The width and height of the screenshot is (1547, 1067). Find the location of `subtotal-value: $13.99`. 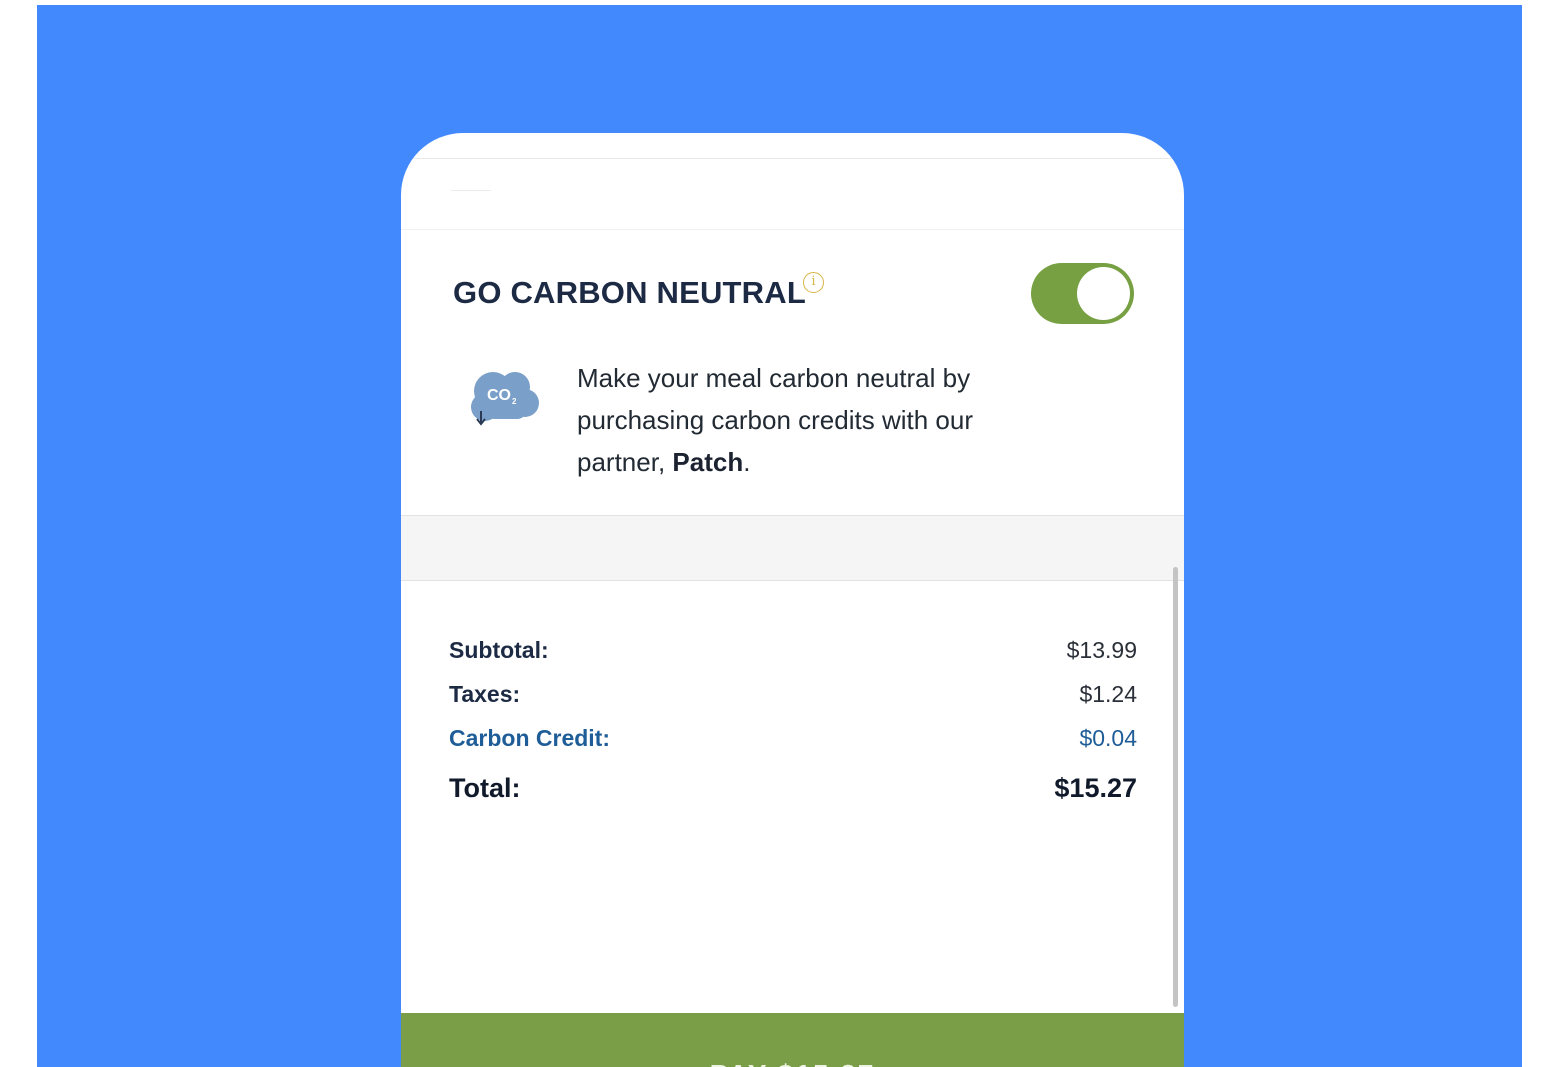

subtotal-value: $13.99 is located at coordinates (1101, 650).